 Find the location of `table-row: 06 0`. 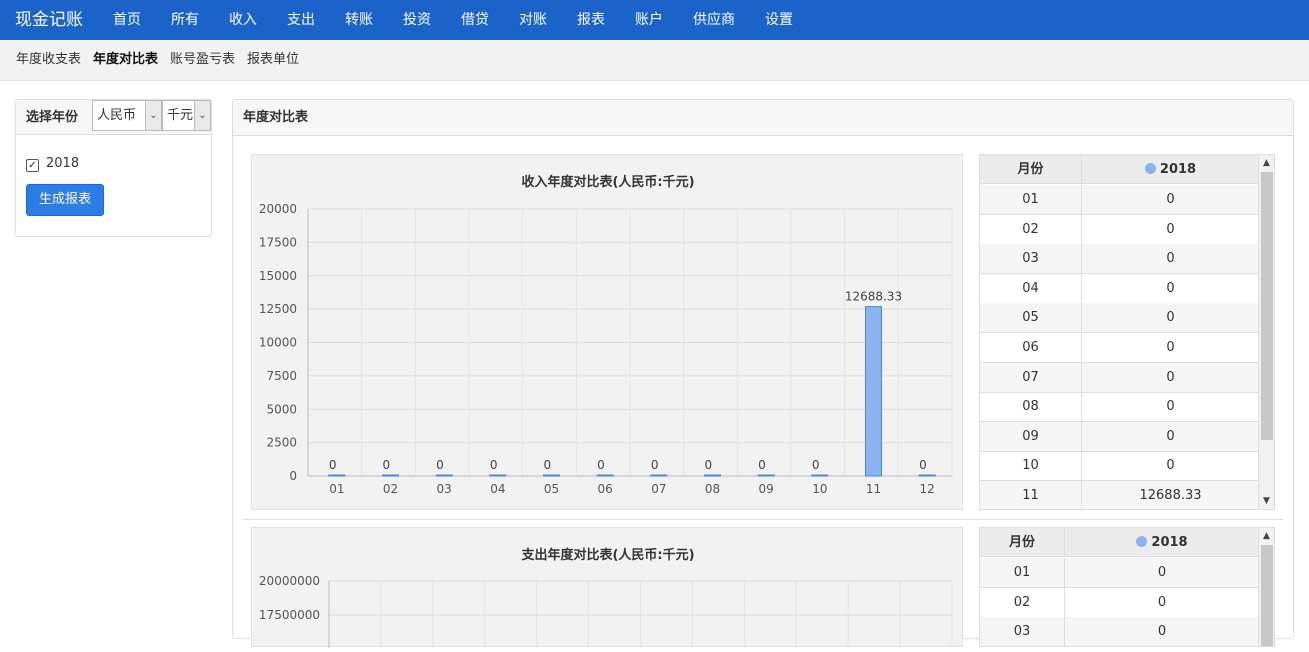

table-row: 06 0 is located at coordinates (1119, 348).